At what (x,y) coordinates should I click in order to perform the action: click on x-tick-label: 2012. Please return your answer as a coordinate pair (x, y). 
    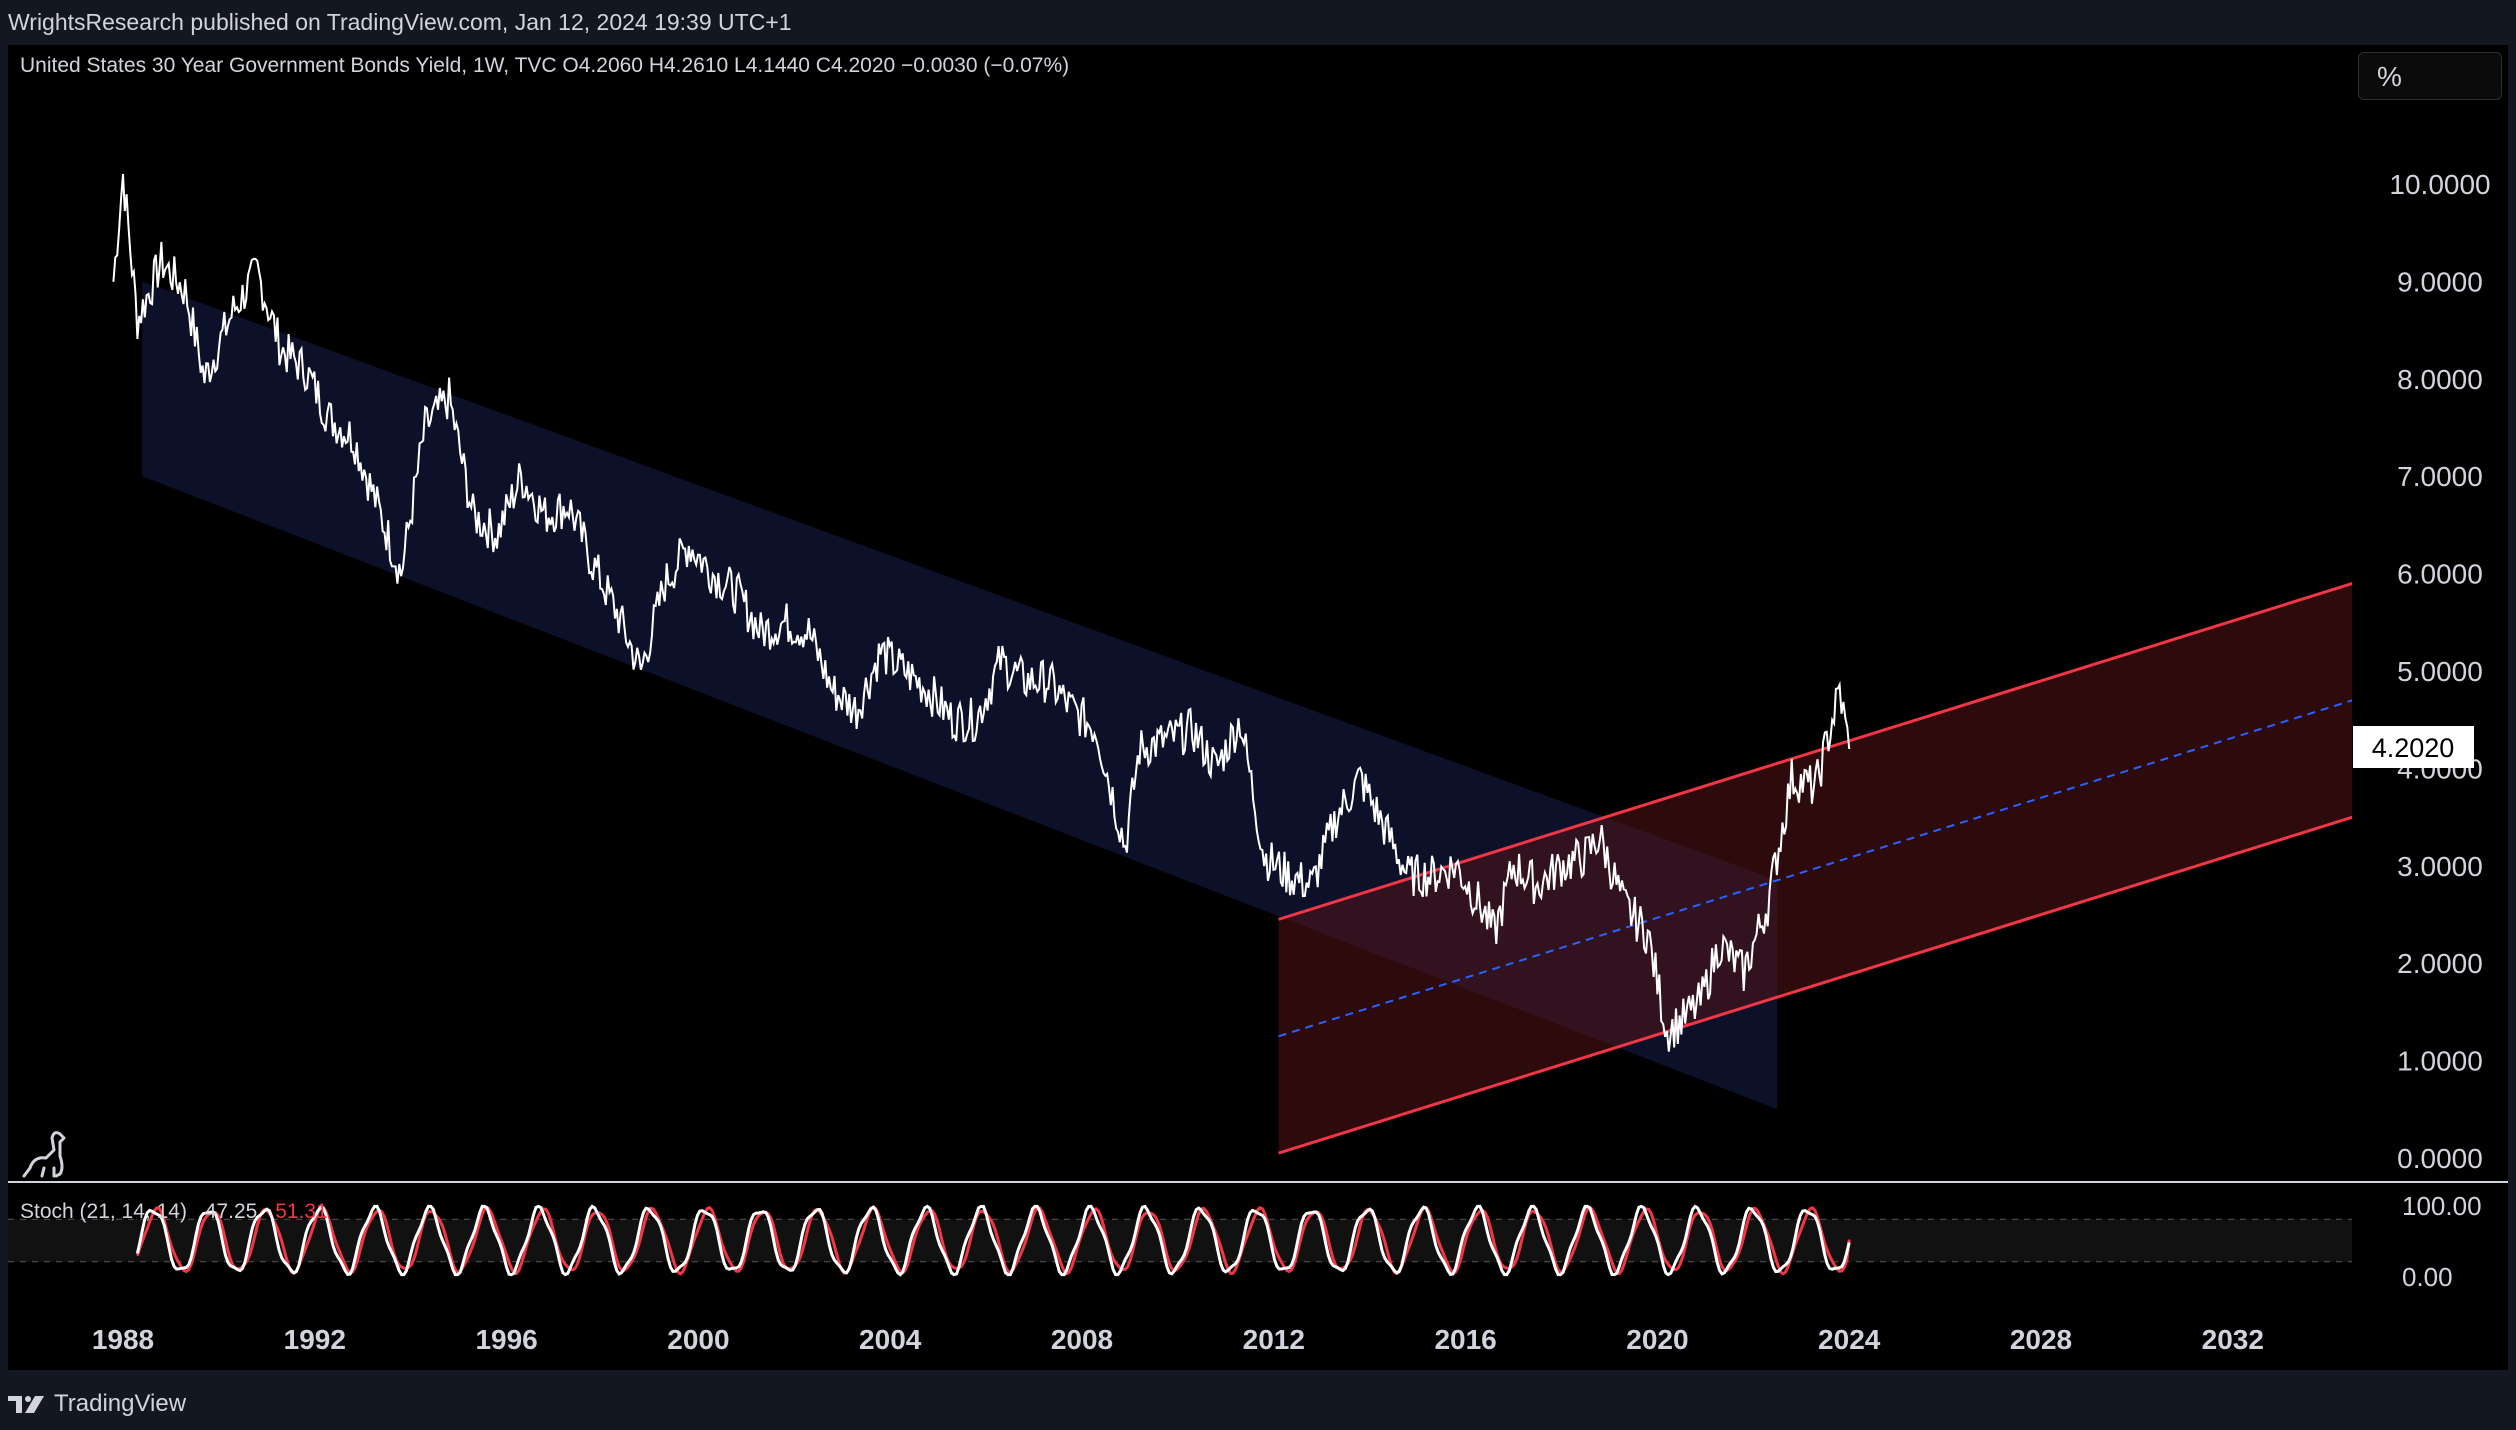
    Looking at the image, I should click on (1274, 1339).